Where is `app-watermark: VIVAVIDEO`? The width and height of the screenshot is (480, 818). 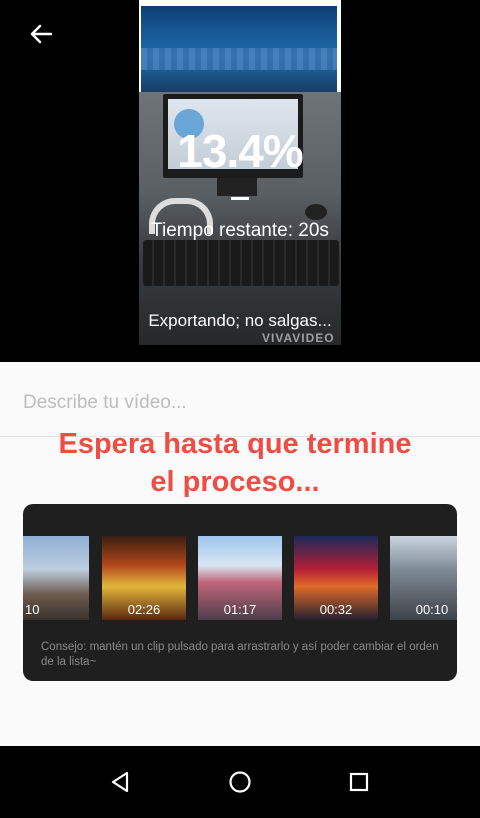 app-watermark: VIVAVIDEO is located at coordinates (298, 338).